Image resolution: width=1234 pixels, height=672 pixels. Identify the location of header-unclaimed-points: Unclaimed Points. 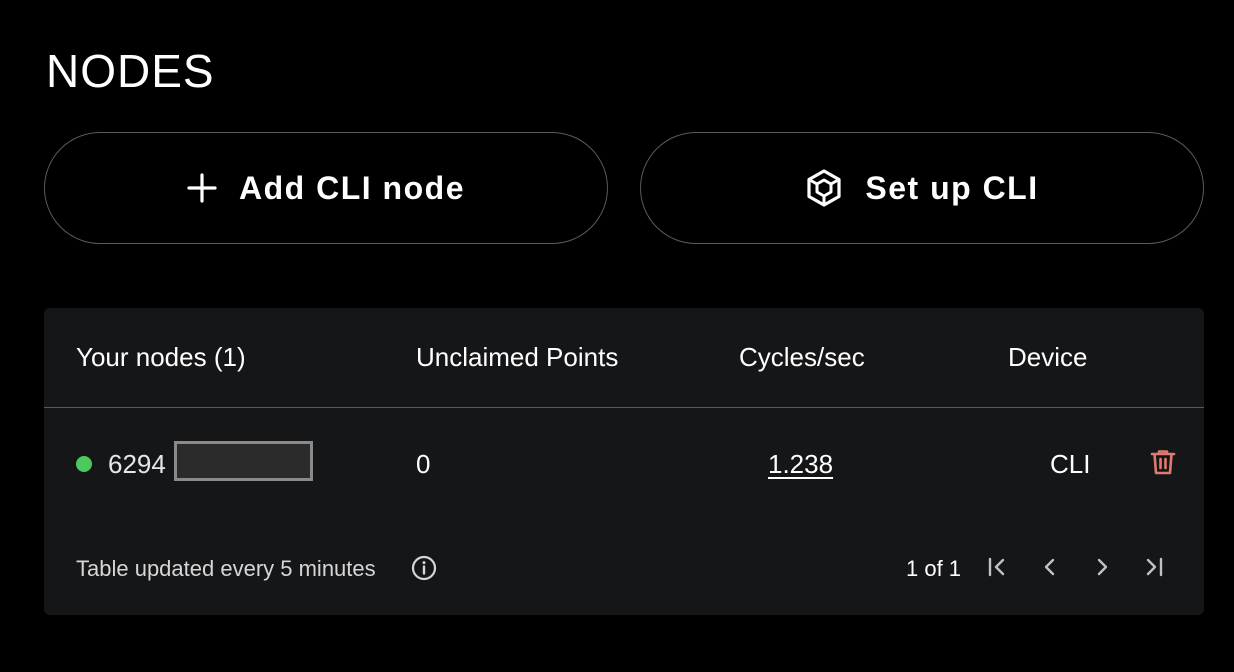
(517, 357).